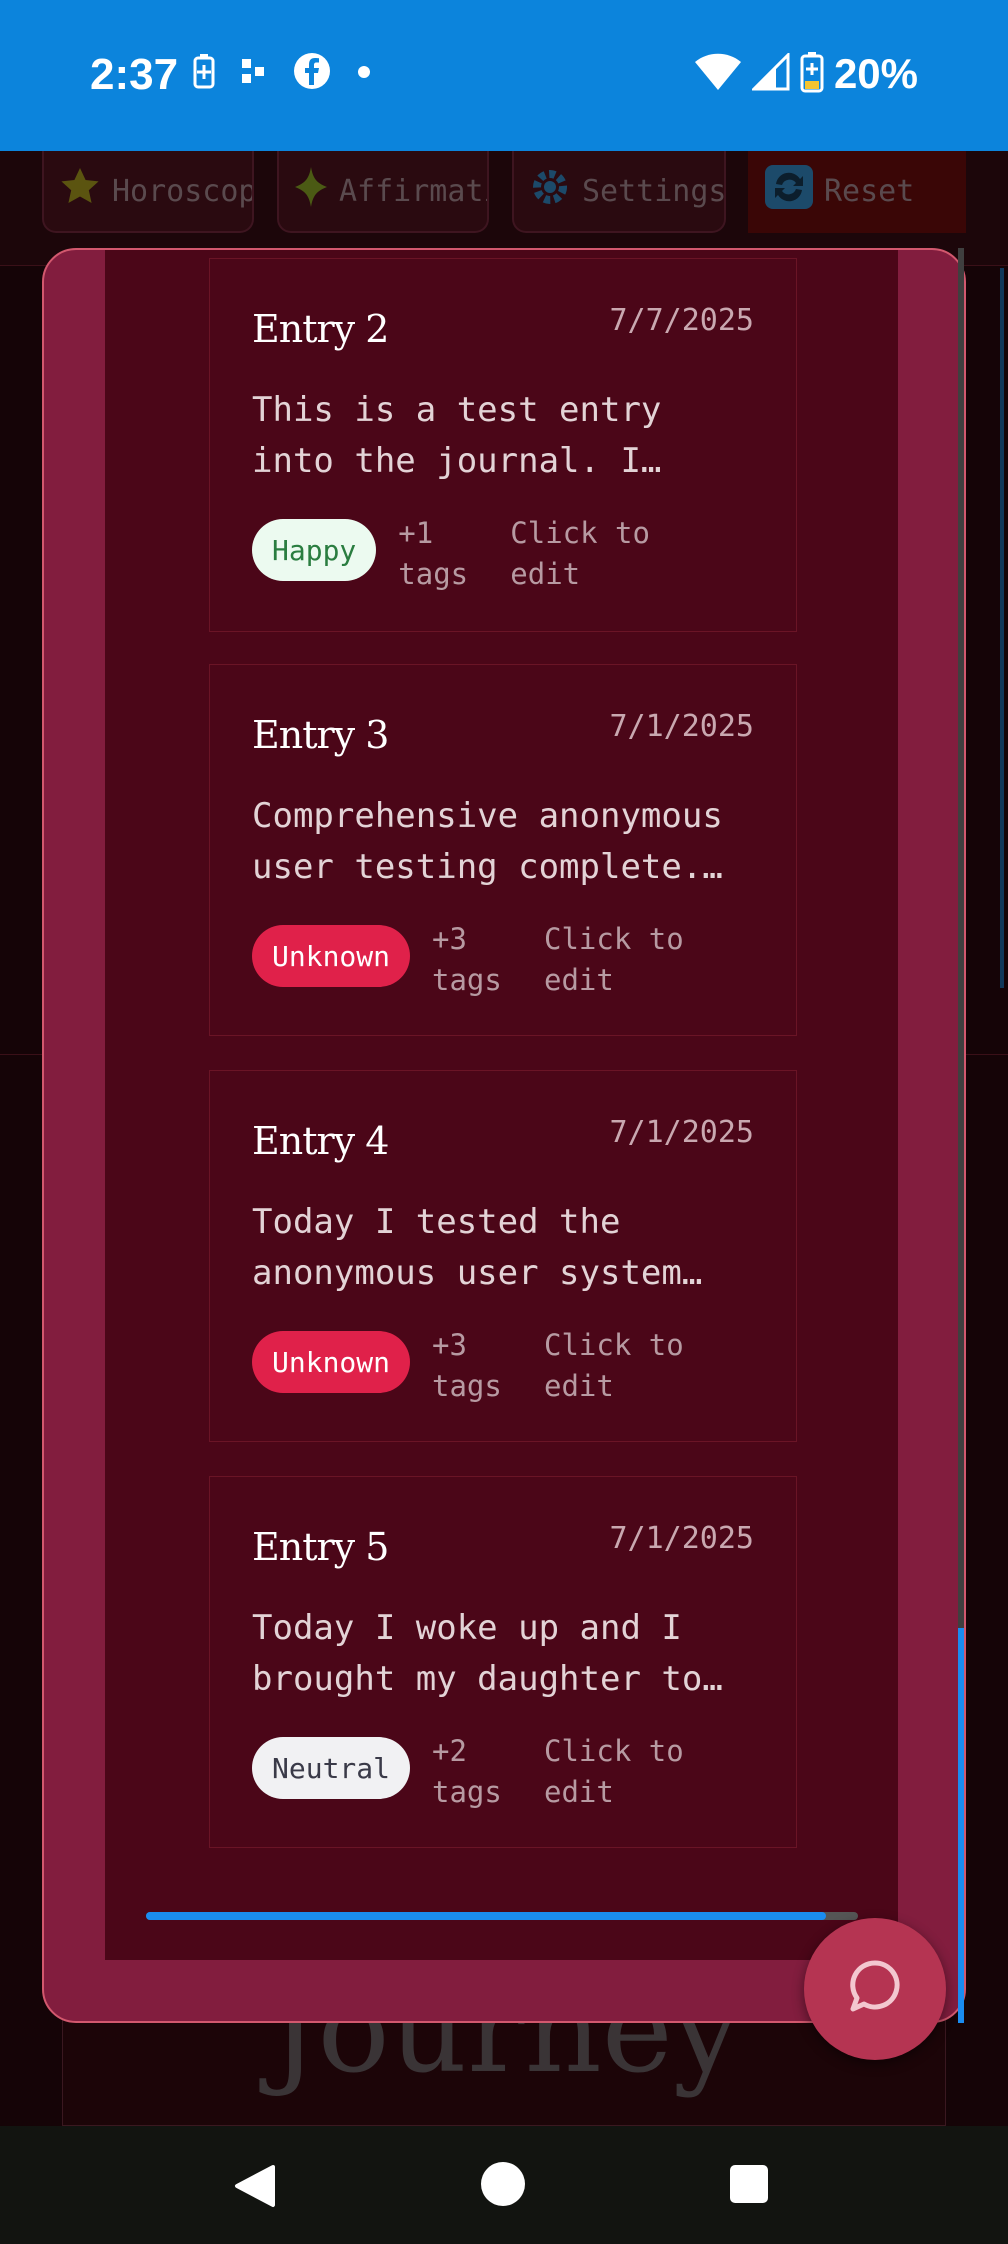 This screenshot has width=1008, height=2244. What do you see at coordinates (320, 1547) in the screenshot?
I see `entry-title: Entry 5` at bounding box center [320, 1547].